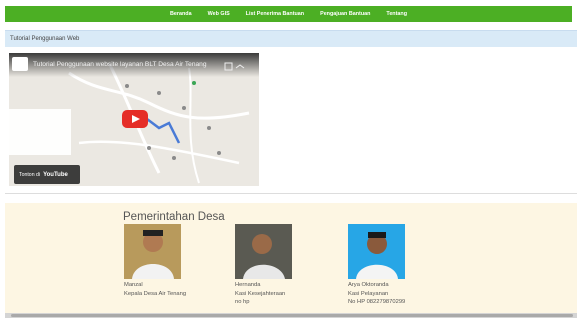 This screenshot has height=318, width=577. What do you see at coordinates (260, 293) in the screenshot?
I see `member-position: Kasi Kesejahteraan` at bounding box center [260, 293].